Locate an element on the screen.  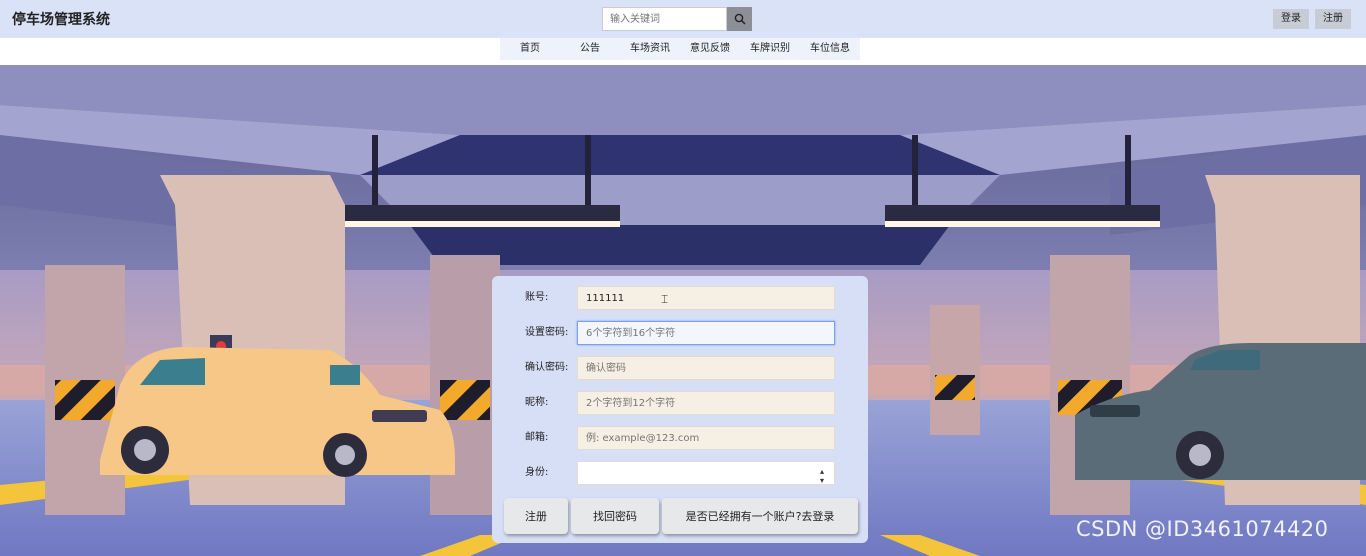
form-row-nickname: 昵称: is located at coordinates (680, 404).